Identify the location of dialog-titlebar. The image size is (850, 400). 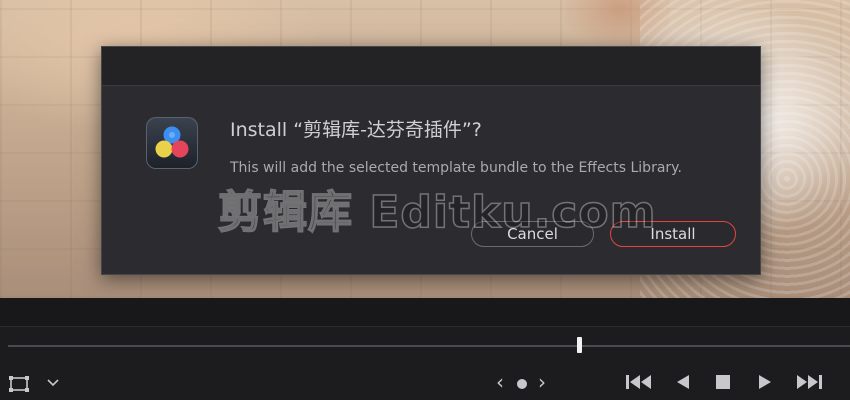
(431, 66).